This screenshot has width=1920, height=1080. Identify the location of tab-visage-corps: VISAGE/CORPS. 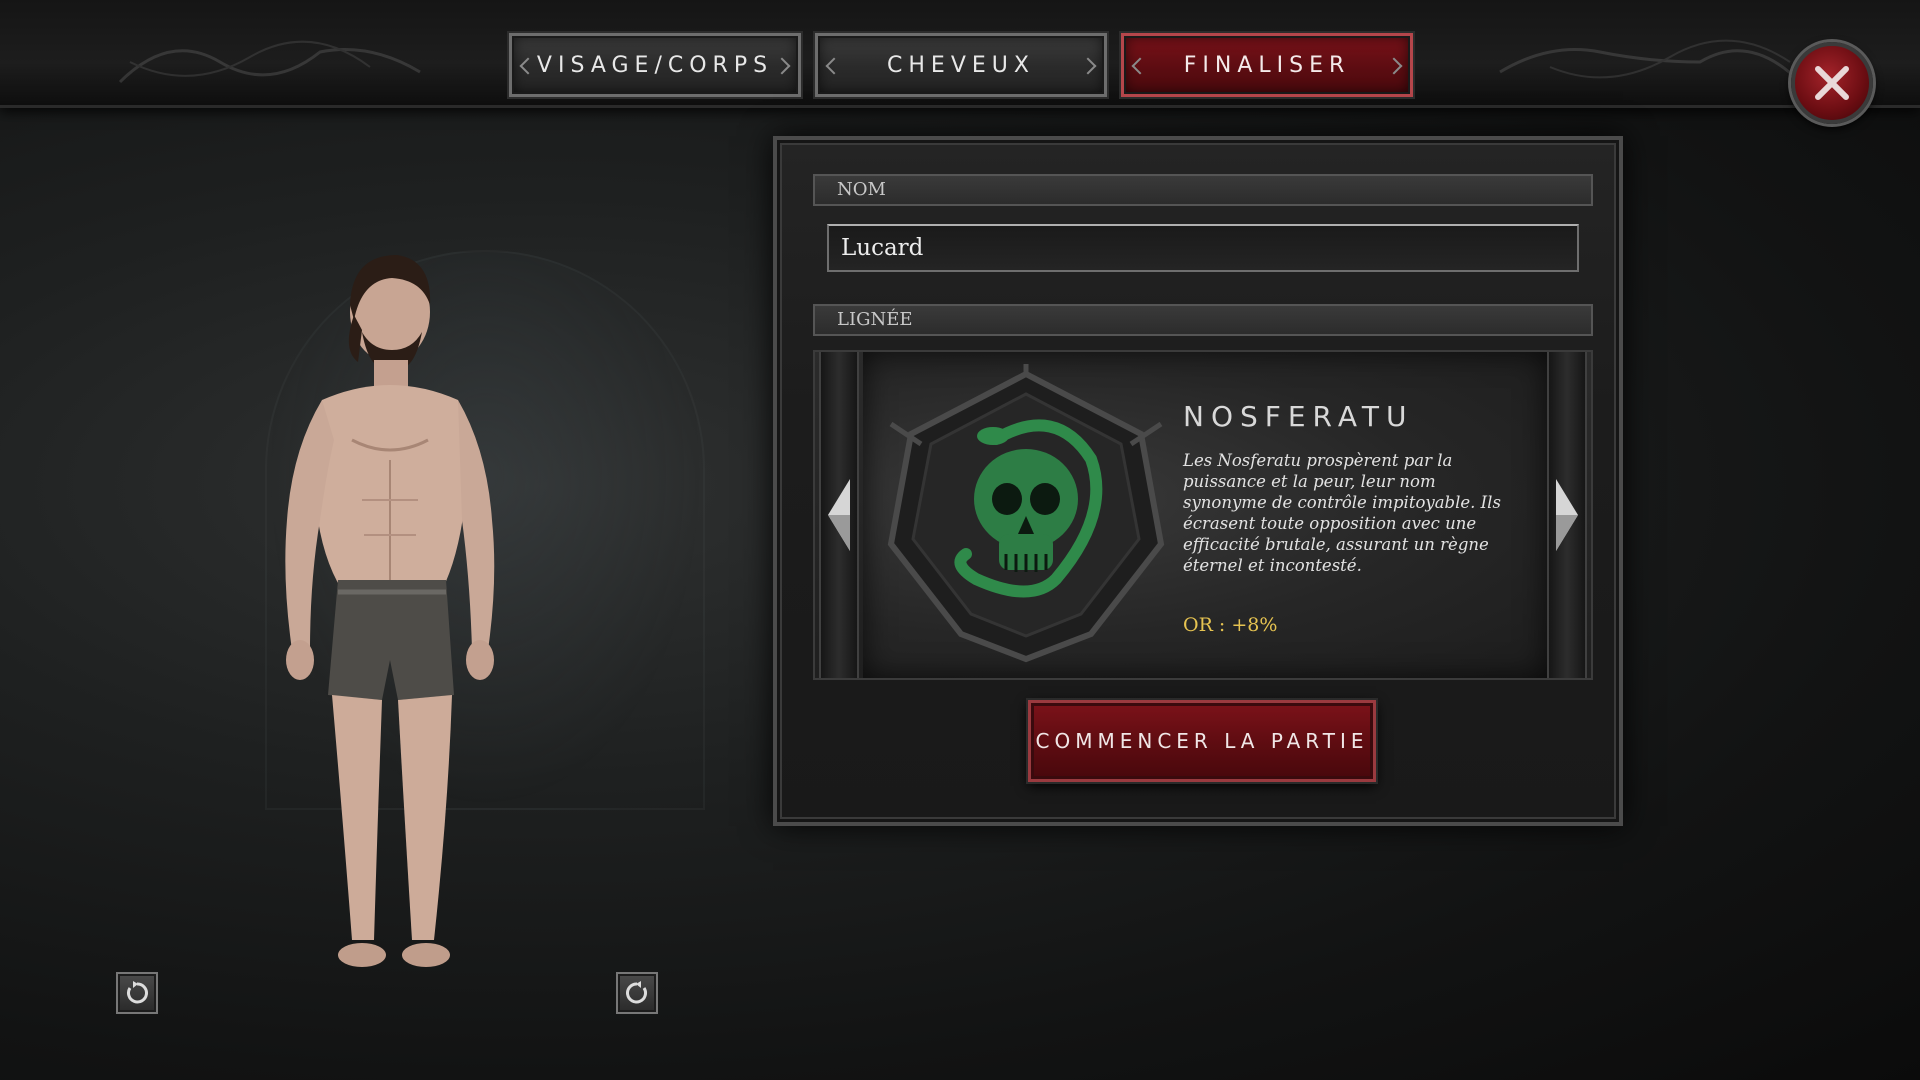
(655, 65).